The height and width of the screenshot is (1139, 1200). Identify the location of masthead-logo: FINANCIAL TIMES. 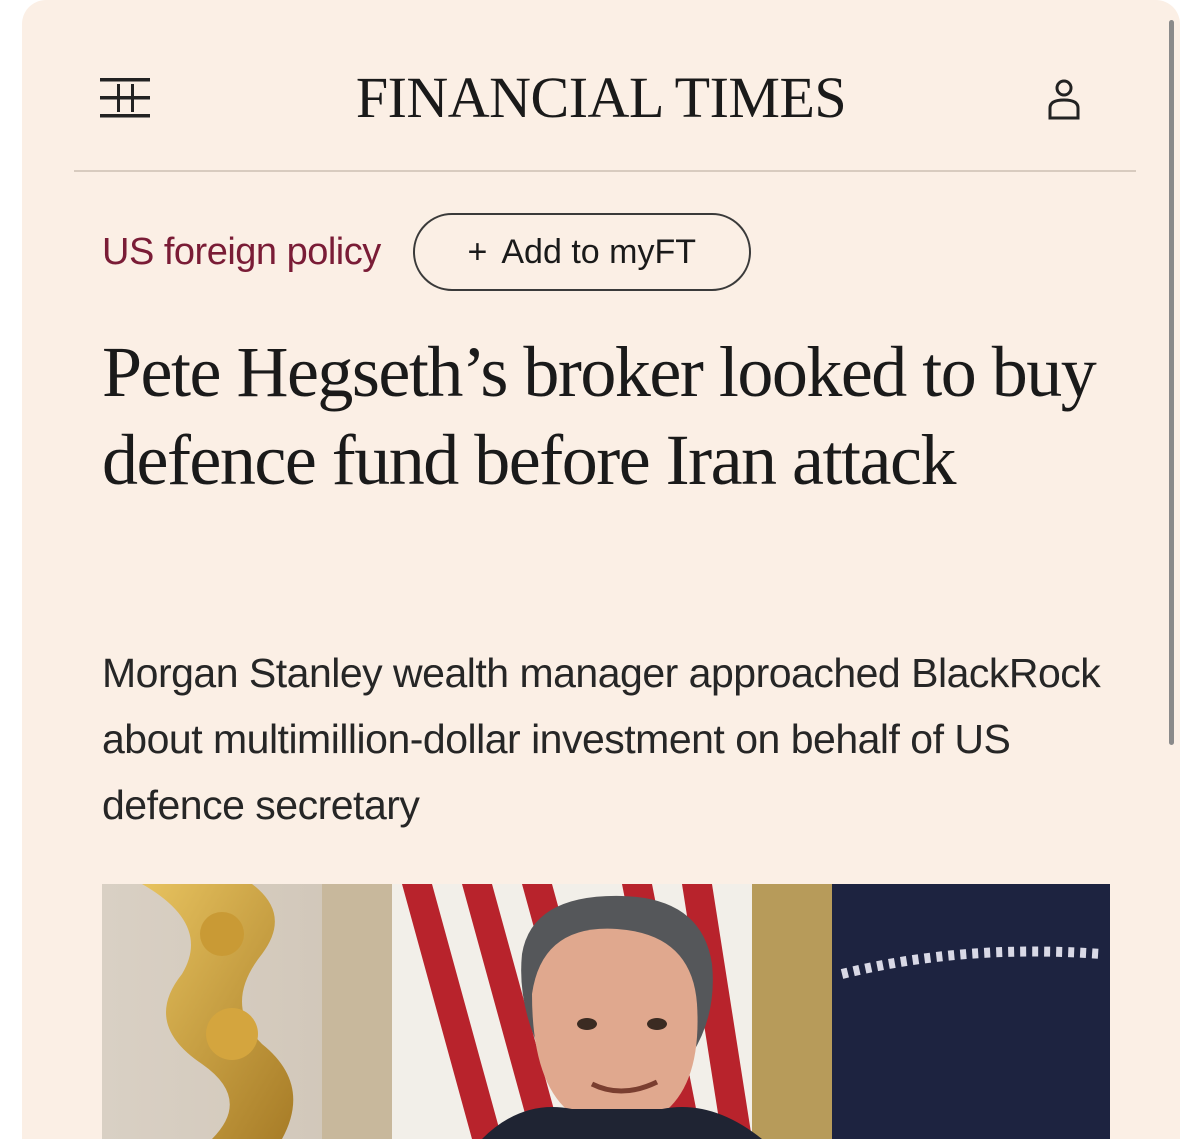
(601, 98).